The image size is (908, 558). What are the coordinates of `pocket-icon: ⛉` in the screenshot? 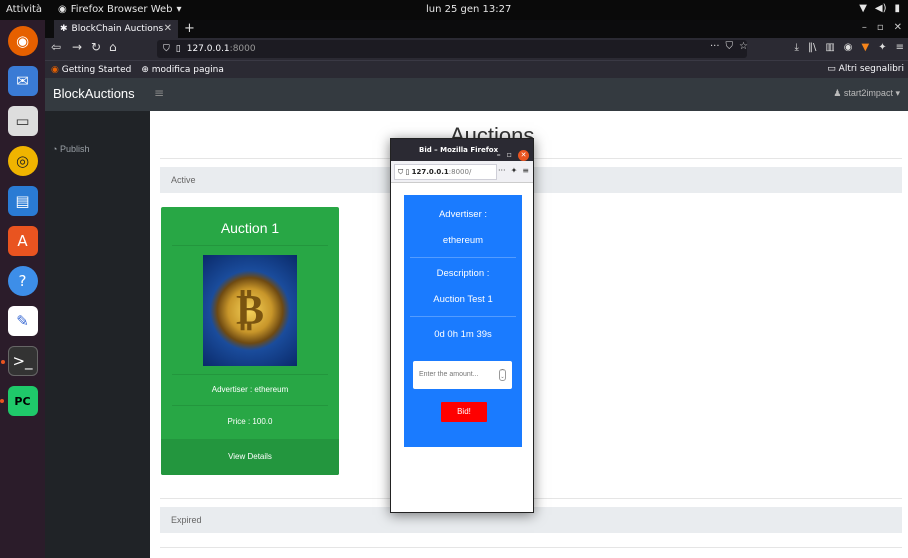 It's located at (730, 46).